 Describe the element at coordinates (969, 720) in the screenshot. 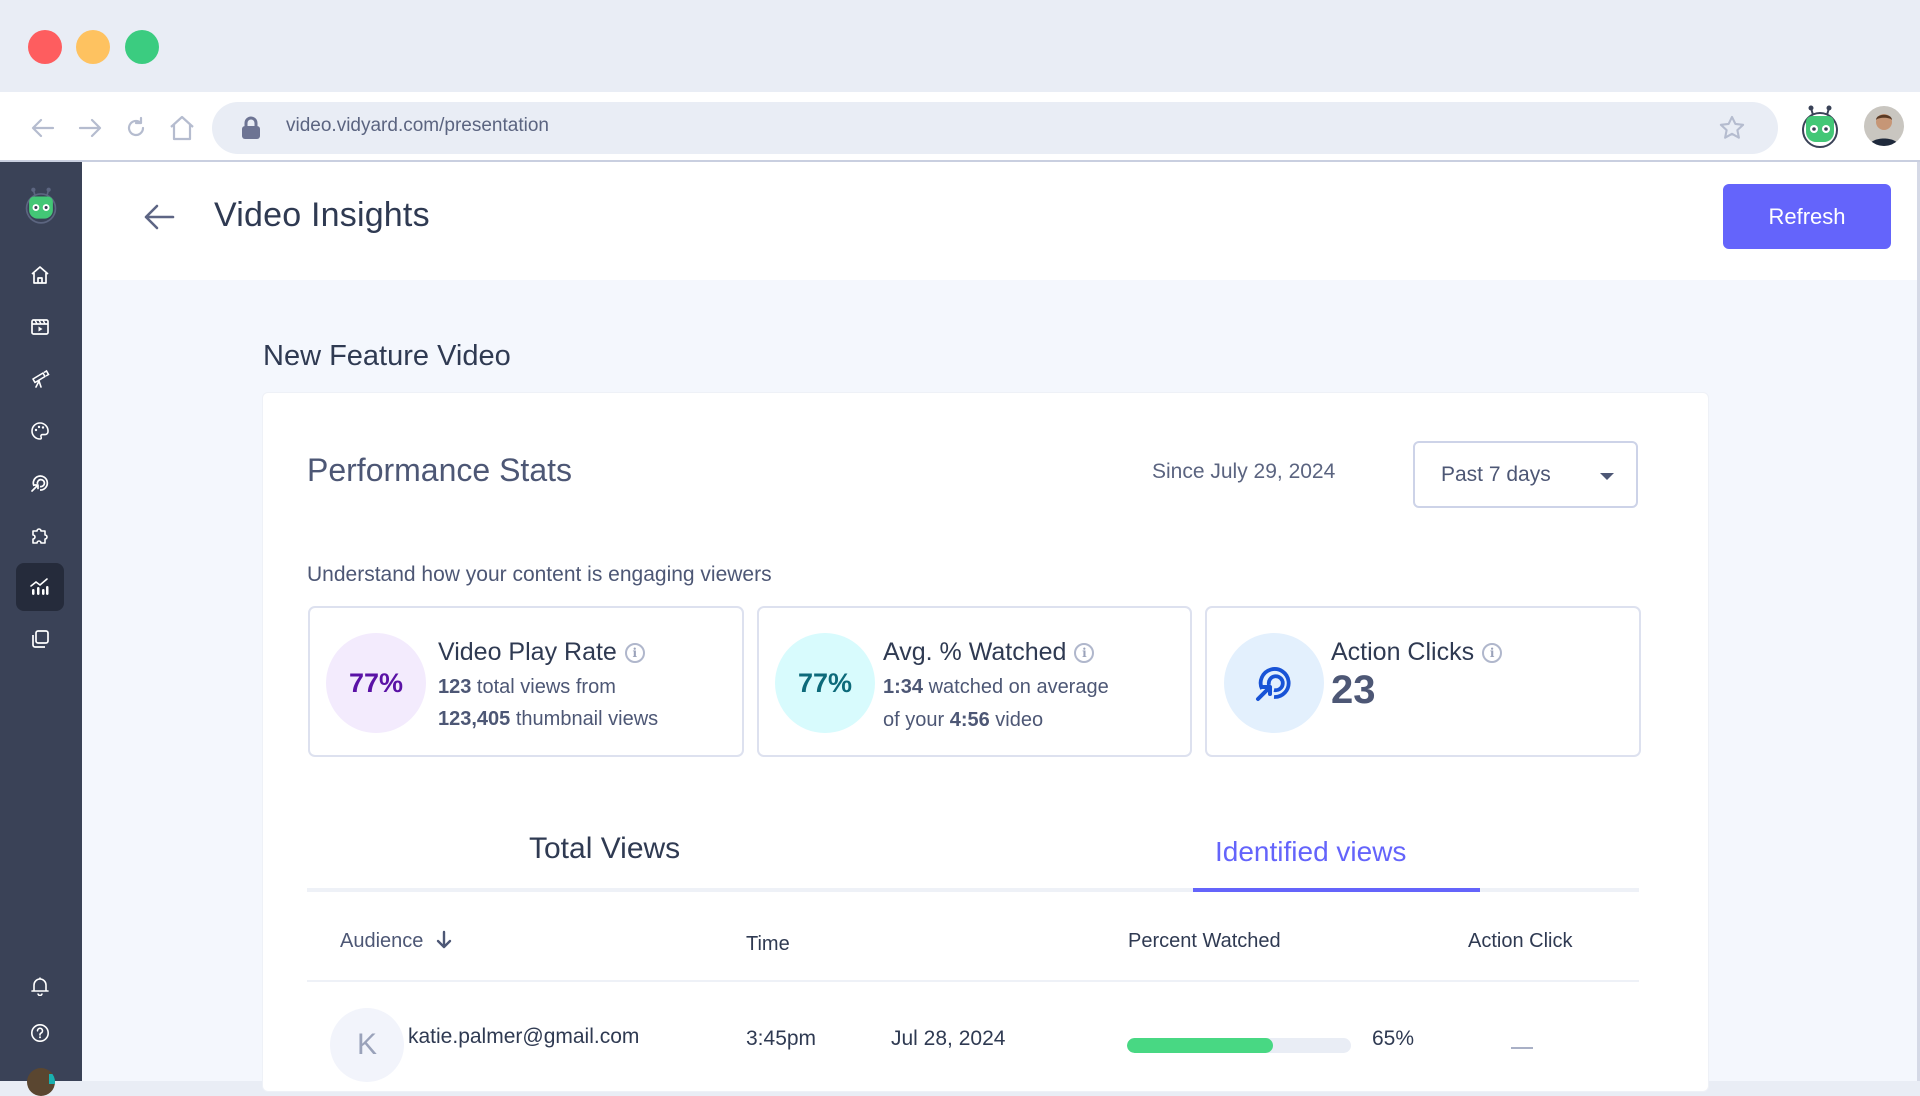

I see `video-duration: 4:56` at that location.